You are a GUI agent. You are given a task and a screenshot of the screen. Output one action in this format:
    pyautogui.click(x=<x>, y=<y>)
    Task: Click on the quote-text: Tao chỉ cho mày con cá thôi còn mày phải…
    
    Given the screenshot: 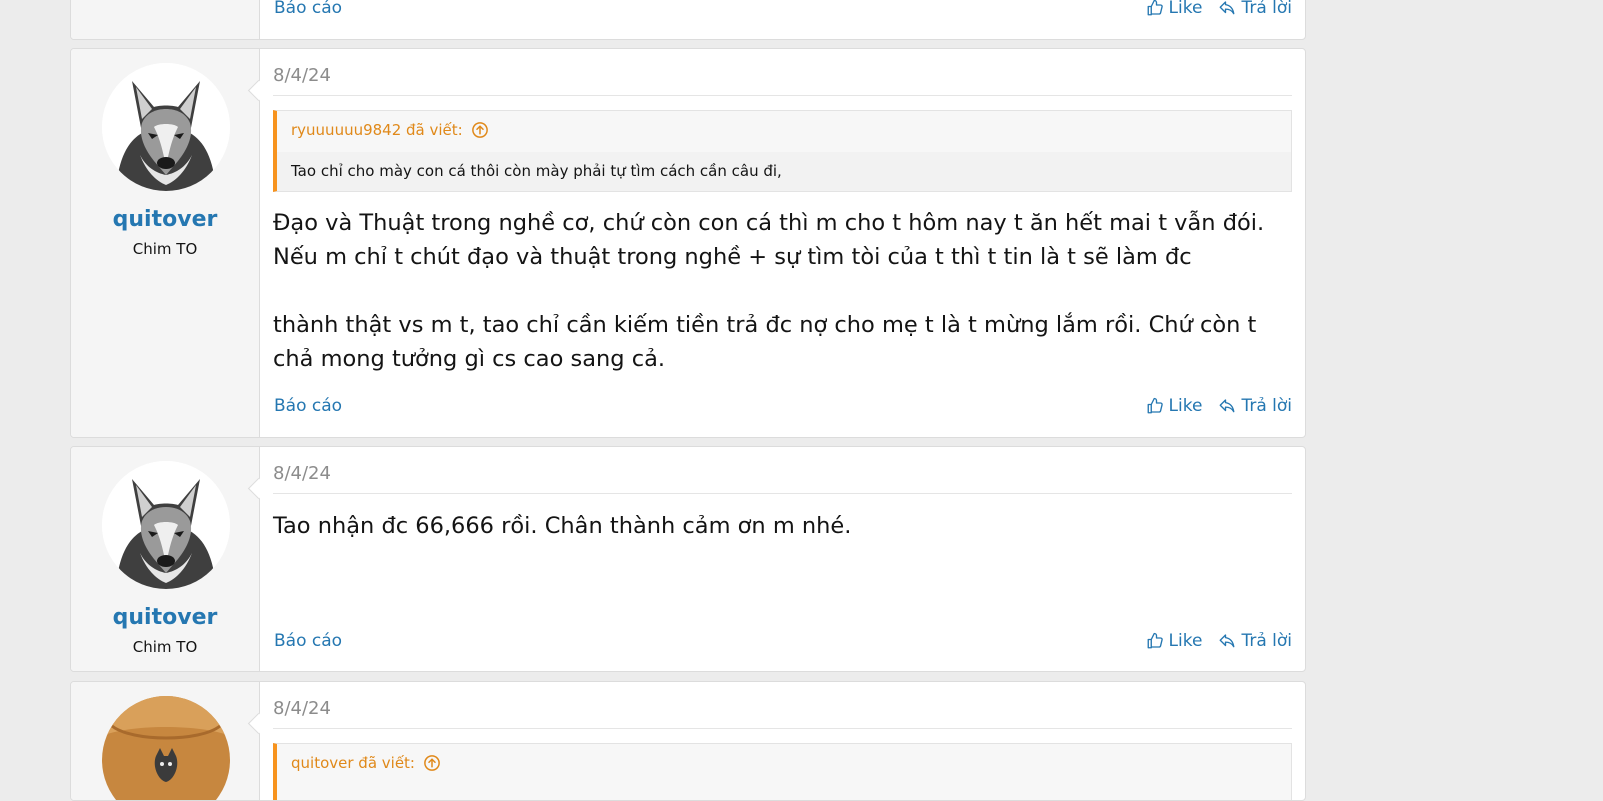 What is the action you would take?
    pyautogui.click(x=784, y=171)
    